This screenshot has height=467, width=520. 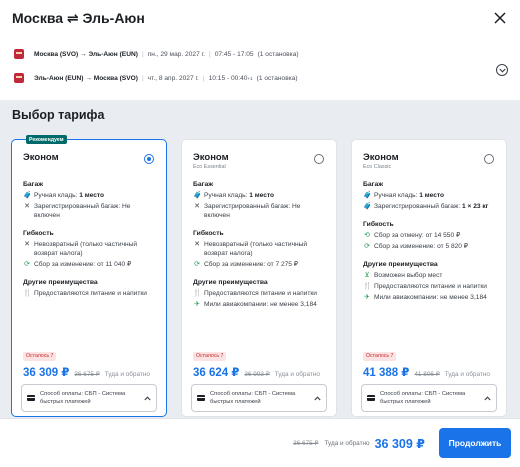 What do you see at coordinates (176, 54) in the screenshot?
I see `flight-date: пн., 29 мар. 2027 г.` at bounding box center [176, 54].